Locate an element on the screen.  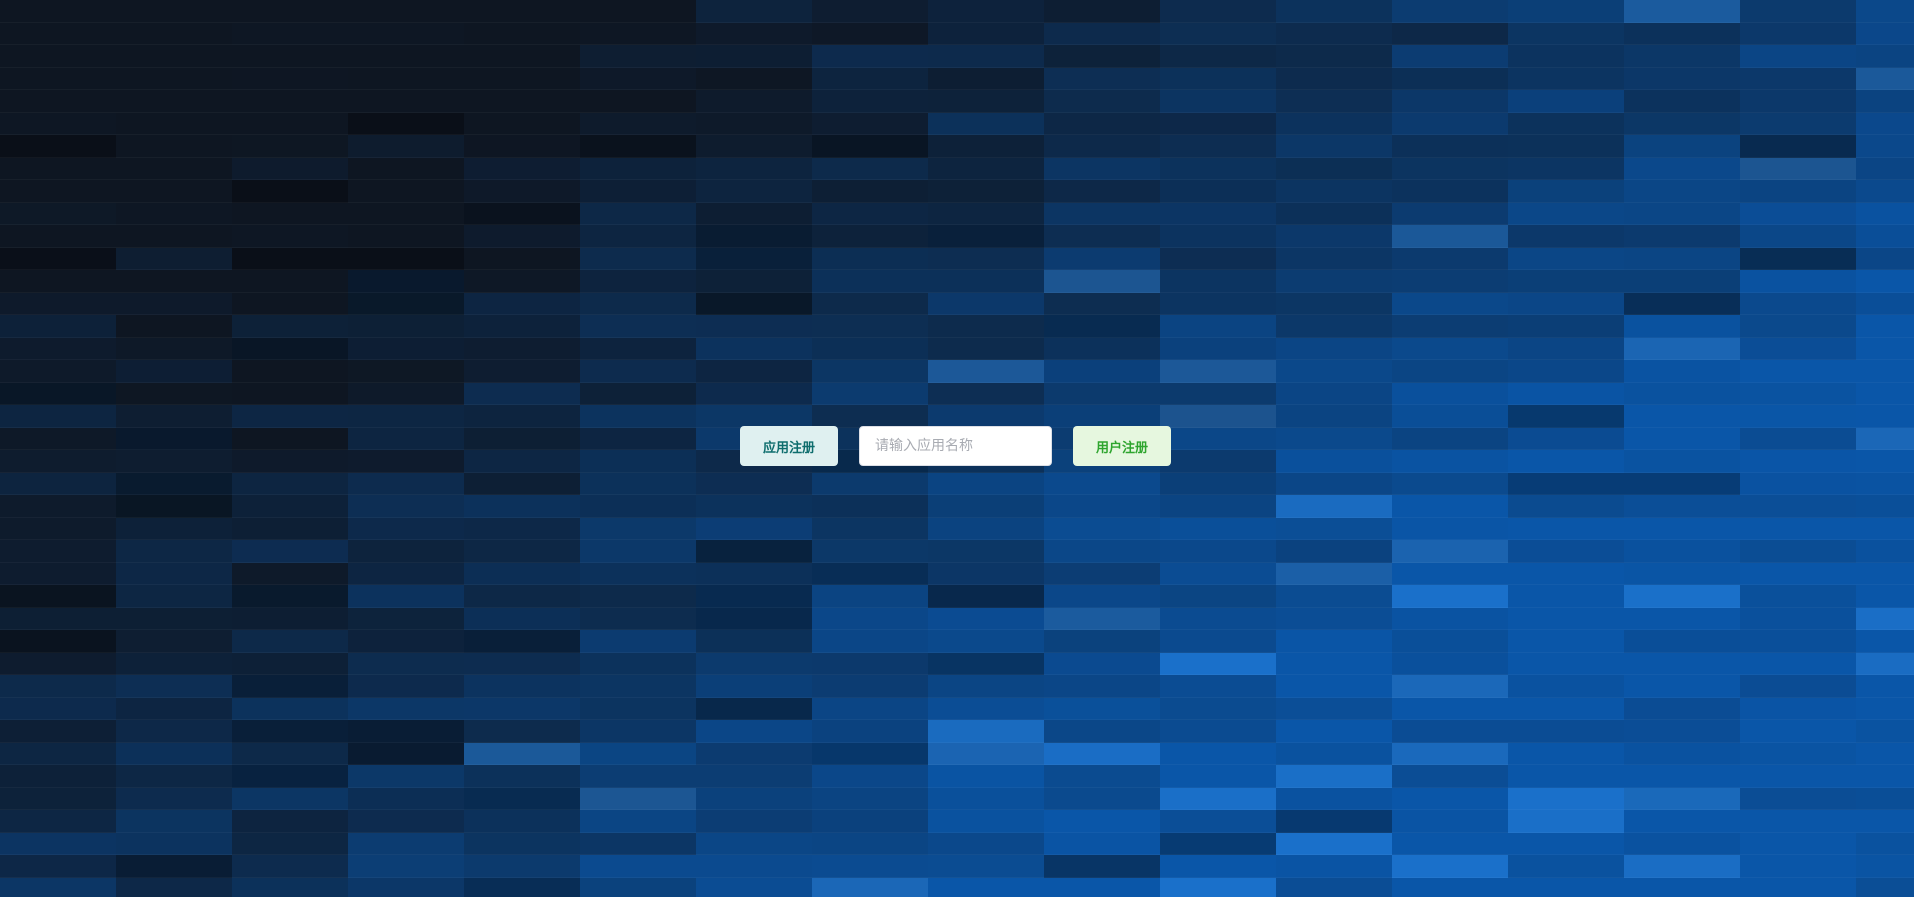
app-name-input is located at coordinates (955, 446).